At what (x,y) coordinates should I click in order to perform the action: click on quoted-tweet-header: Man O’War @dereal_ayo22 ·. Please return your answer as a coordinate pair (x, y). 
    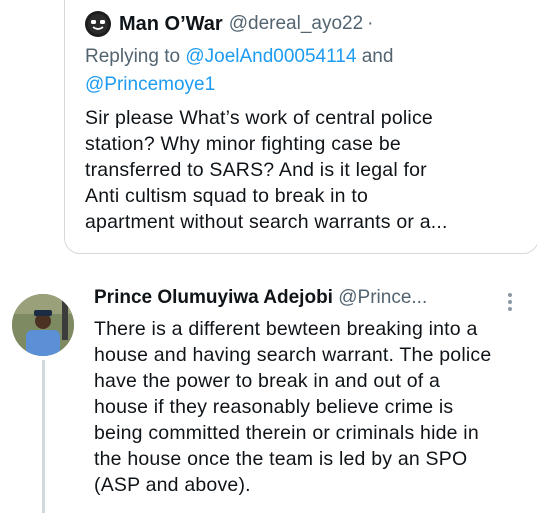
    Looking at the image, I should click on (229, 24).